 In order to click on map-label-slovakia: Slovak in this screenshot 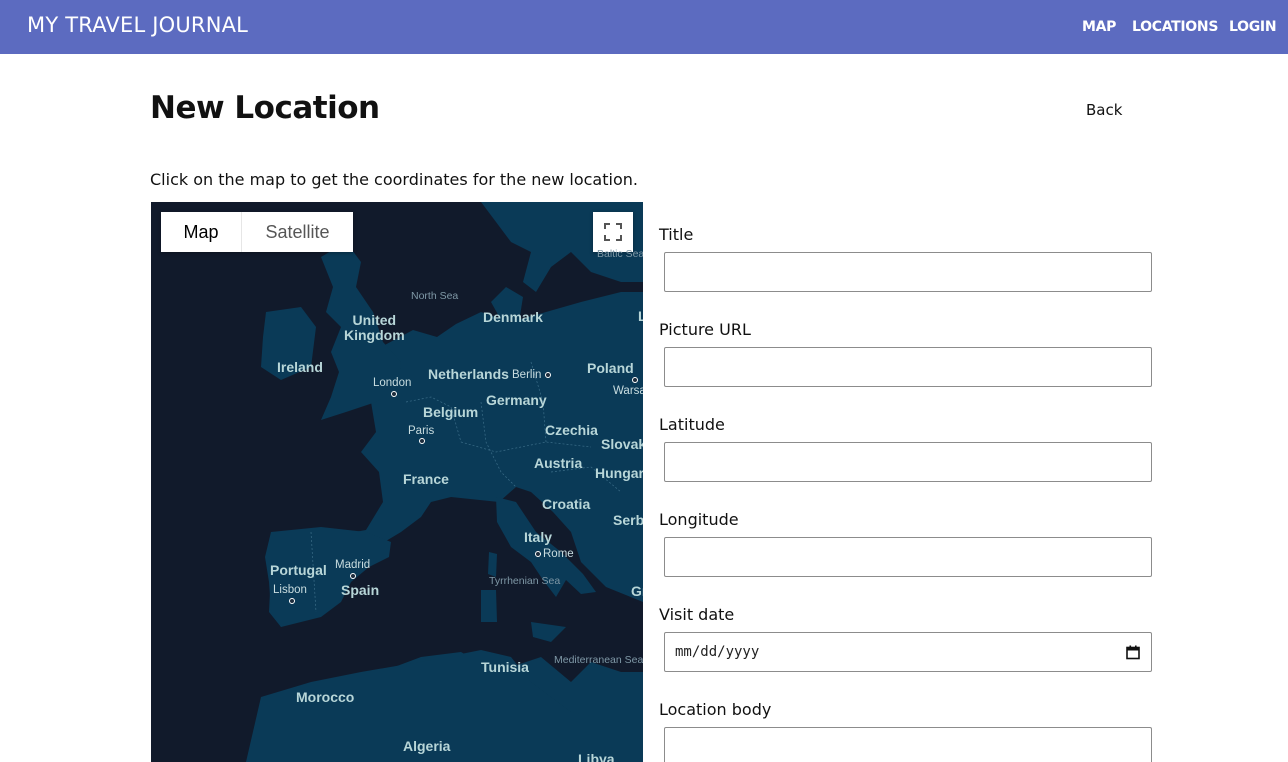, I will do `click(622, 444)`.